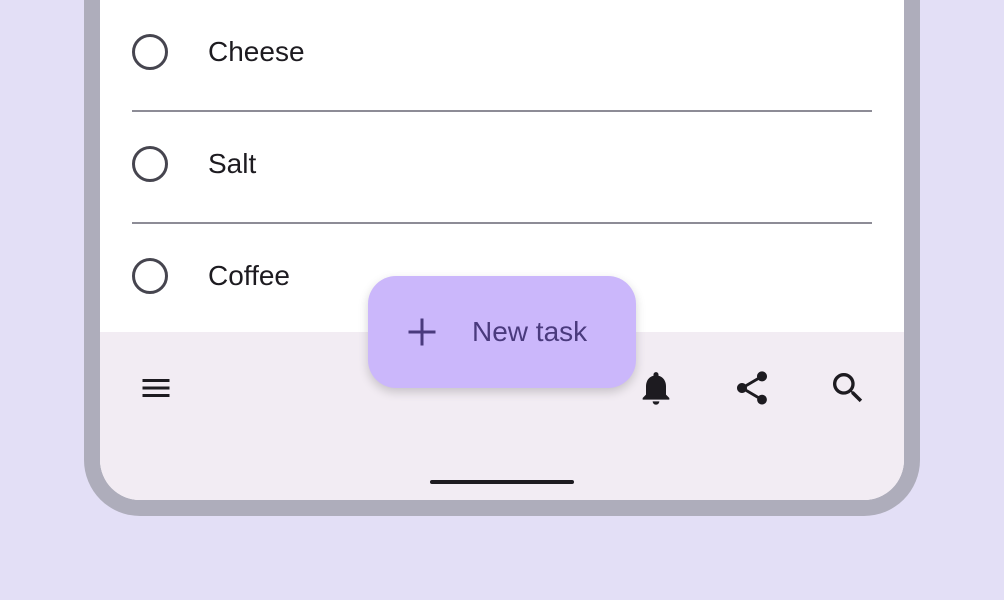 This screenshot has width=1004, height=600. What do you see at coordinates (530, 331) in the screenshot?
I see `new-task-label: New task` at bounding box center [530, 331].